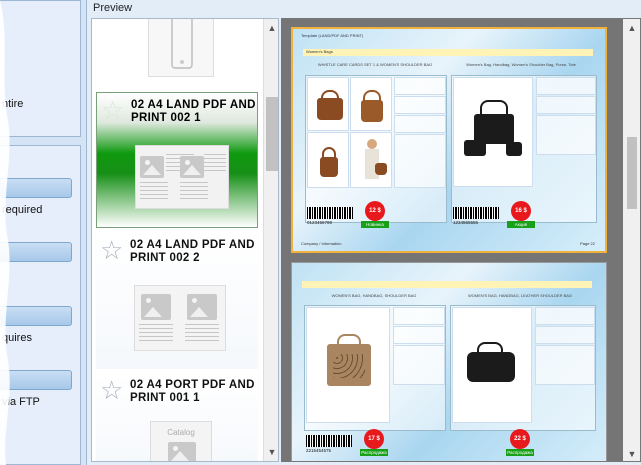 The height and width of the screenshot is (465, 641). I want to click on phone-thumbnail, so click(181, 48).